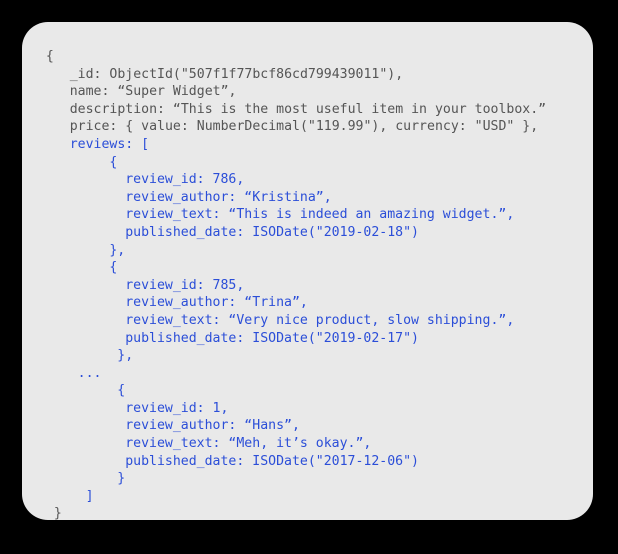 The height and width of the screenshot is (554, 618). I want to click on line-review3-open: {, so click(121, 391).